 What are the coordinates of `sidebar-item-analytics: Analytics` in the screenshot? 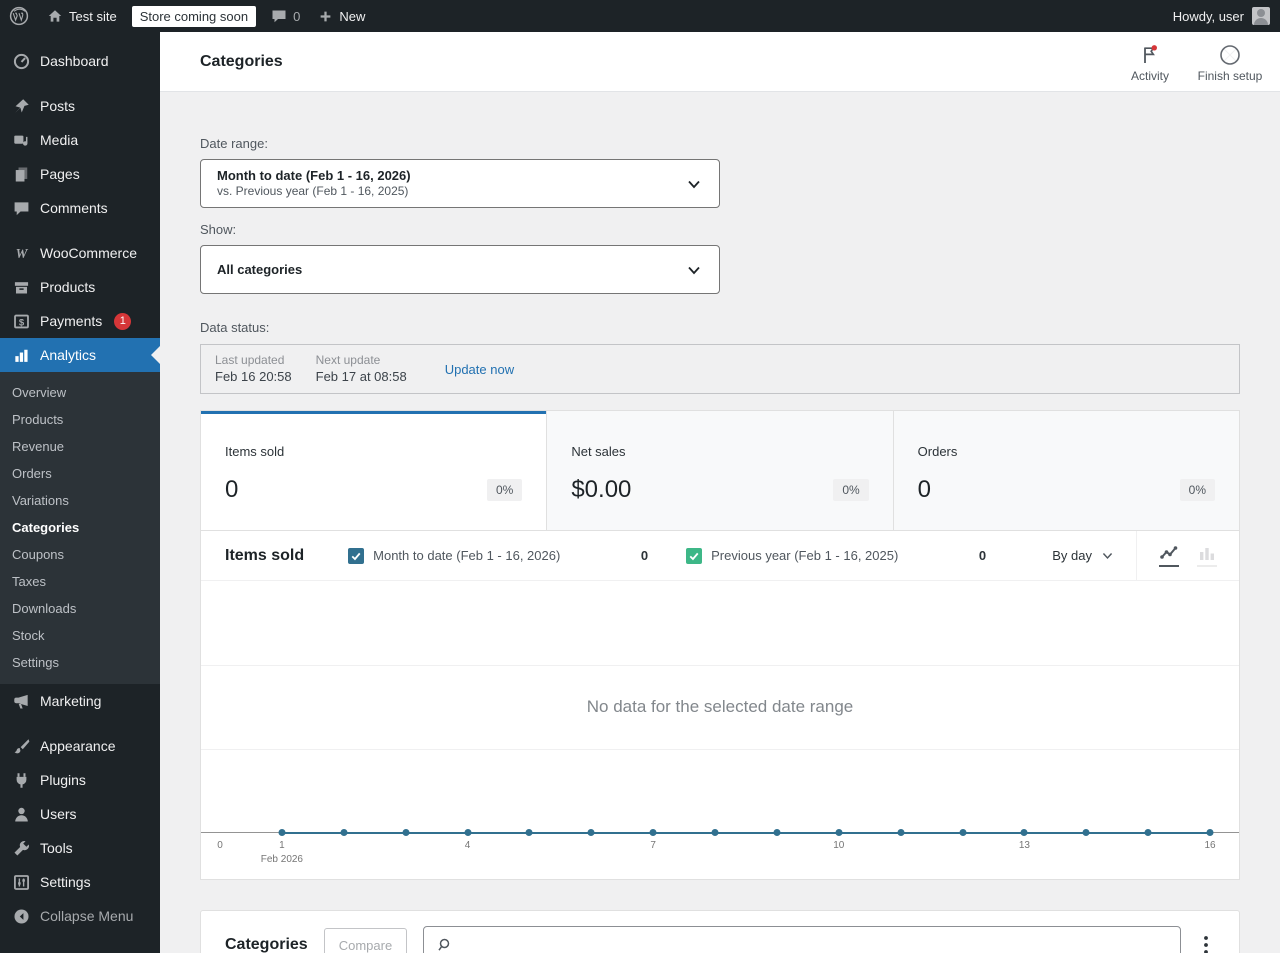 It's located at (80, 355).